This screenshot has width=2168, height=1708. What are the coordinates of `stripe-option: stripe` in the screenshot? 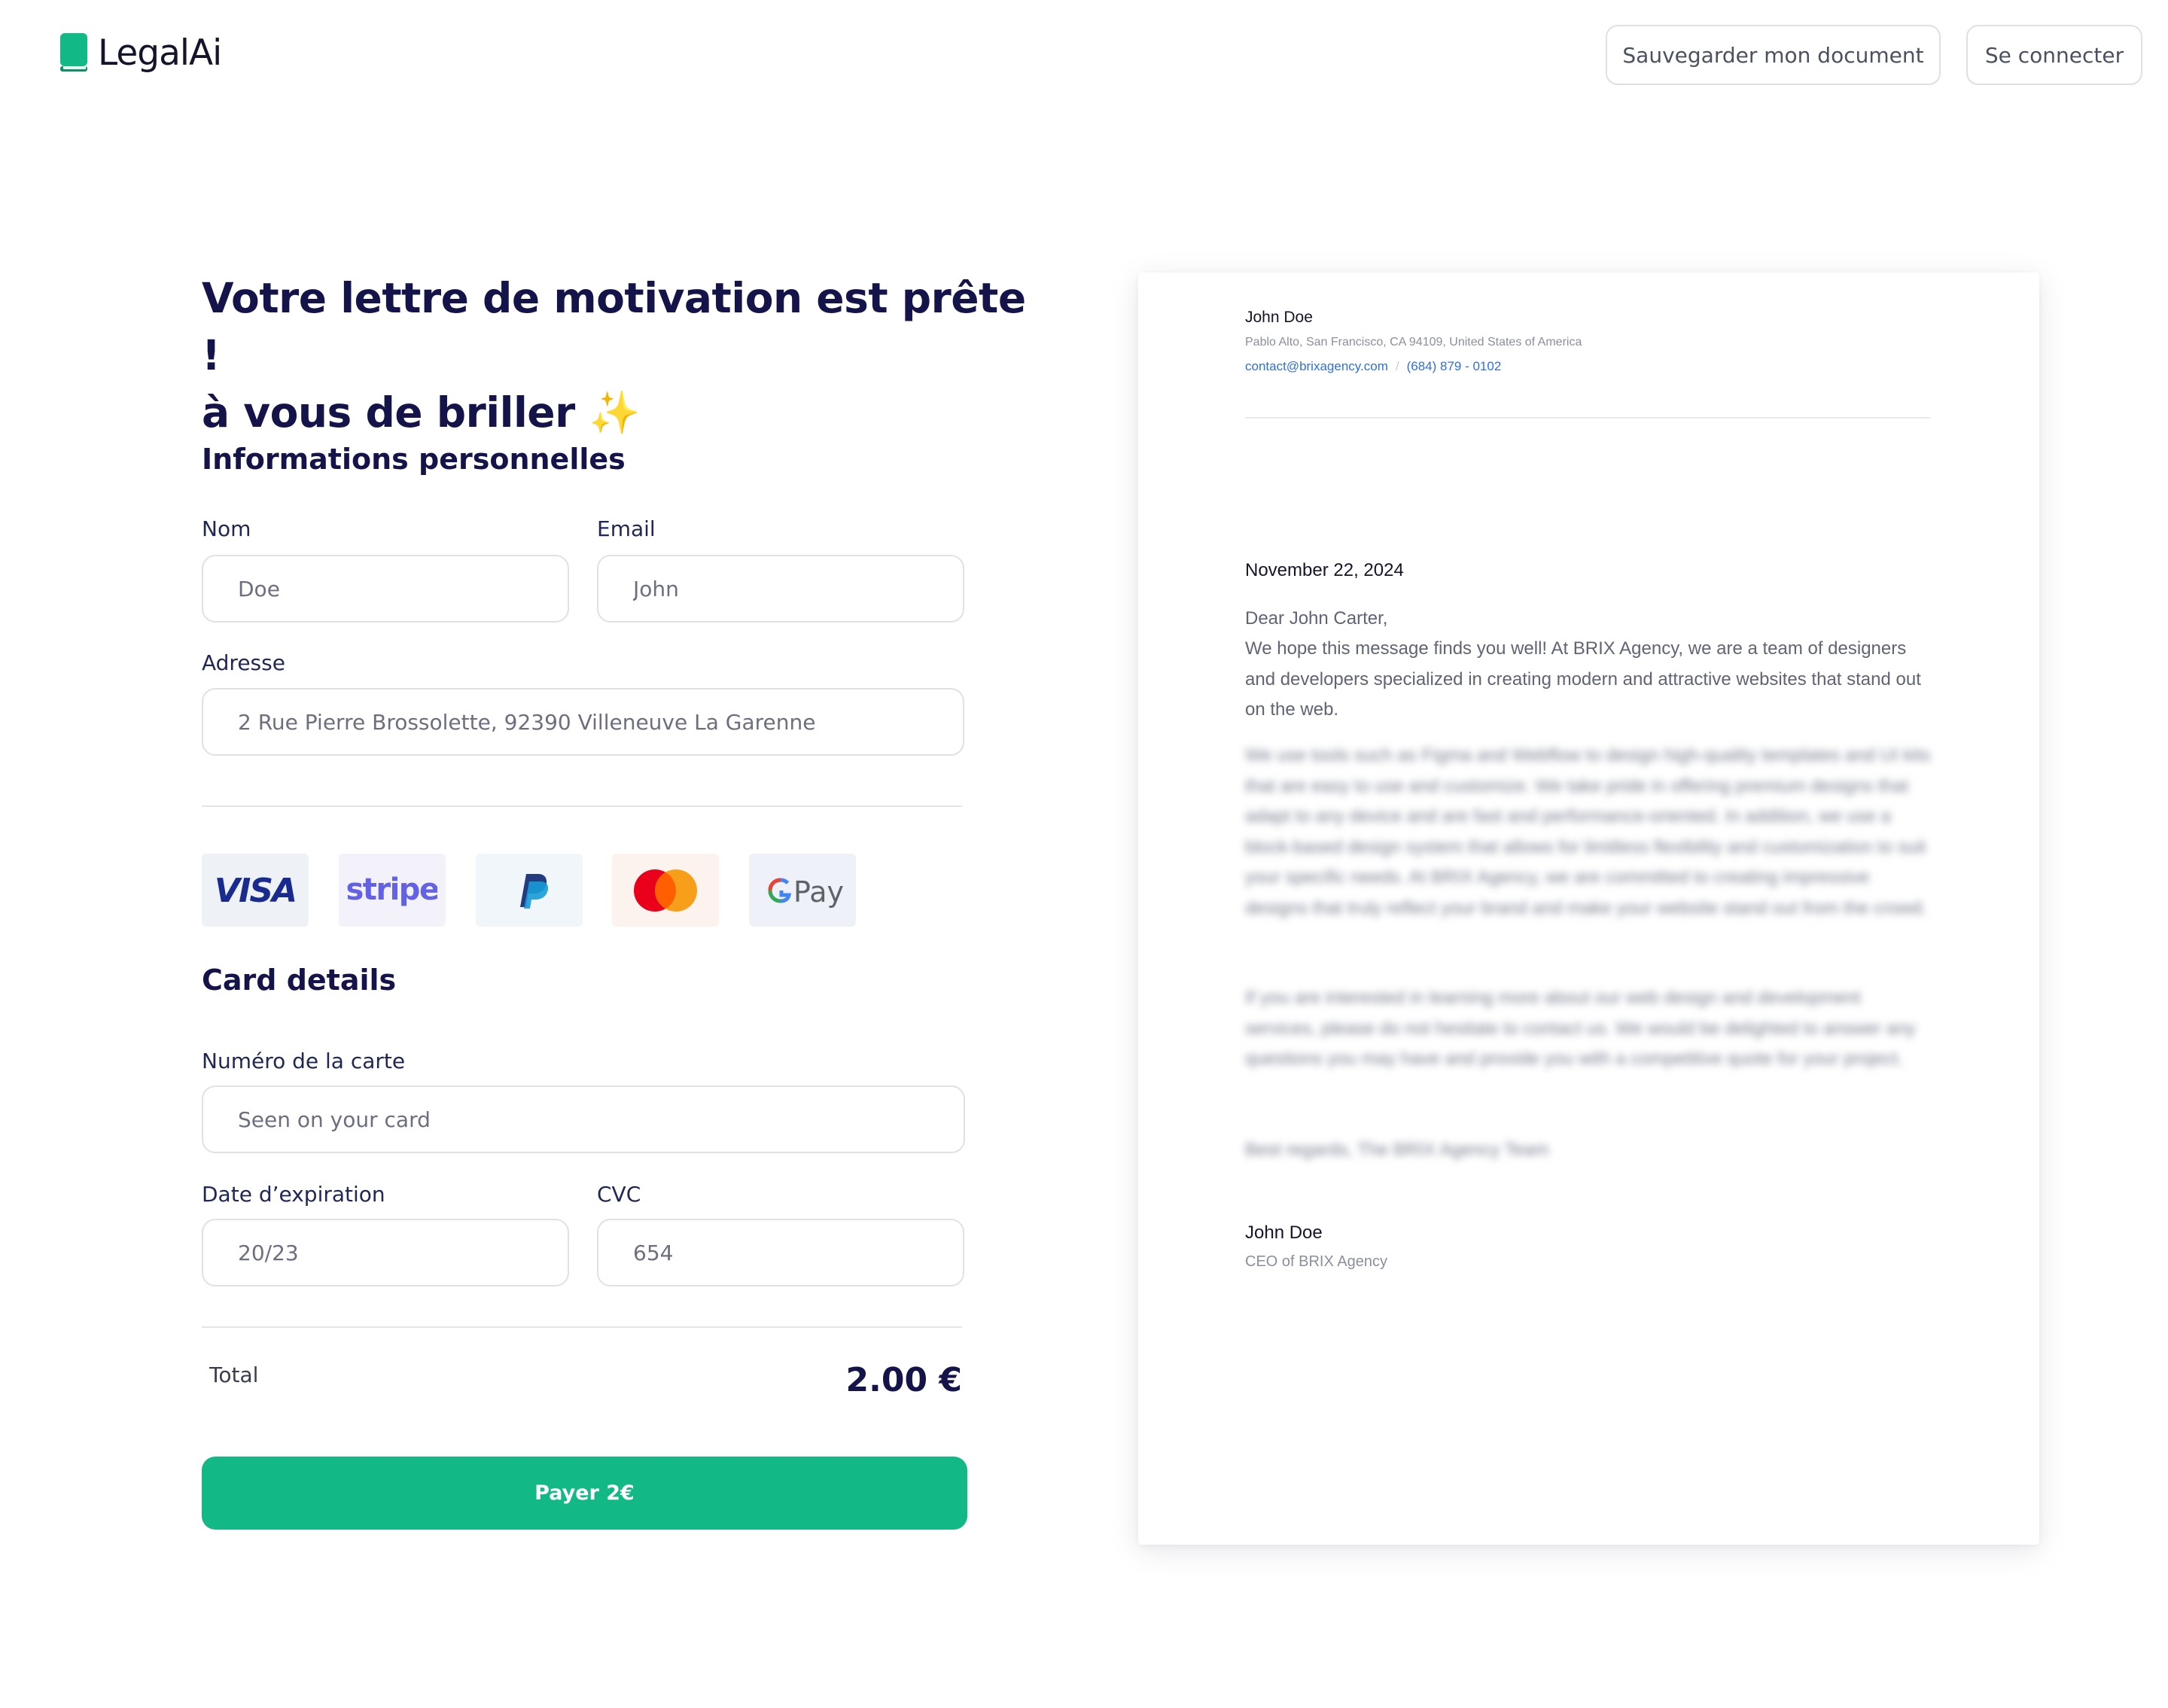 It's located at (392, 890).